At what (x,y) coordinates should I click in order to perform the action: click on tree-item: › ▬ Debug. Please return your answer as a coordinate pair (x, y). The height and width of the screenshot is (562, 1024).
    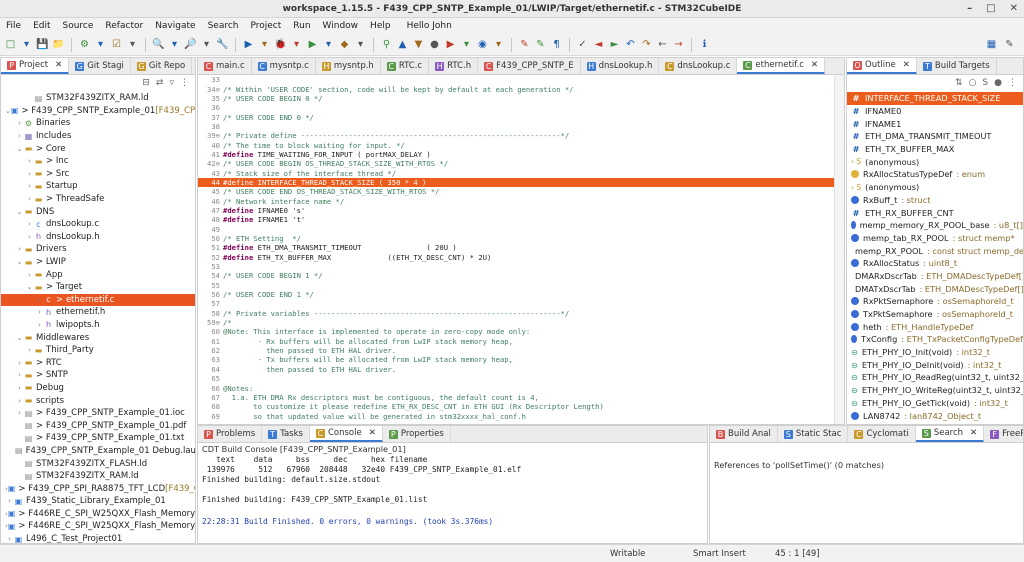
    Looking at the image, I should click on (98, 388).